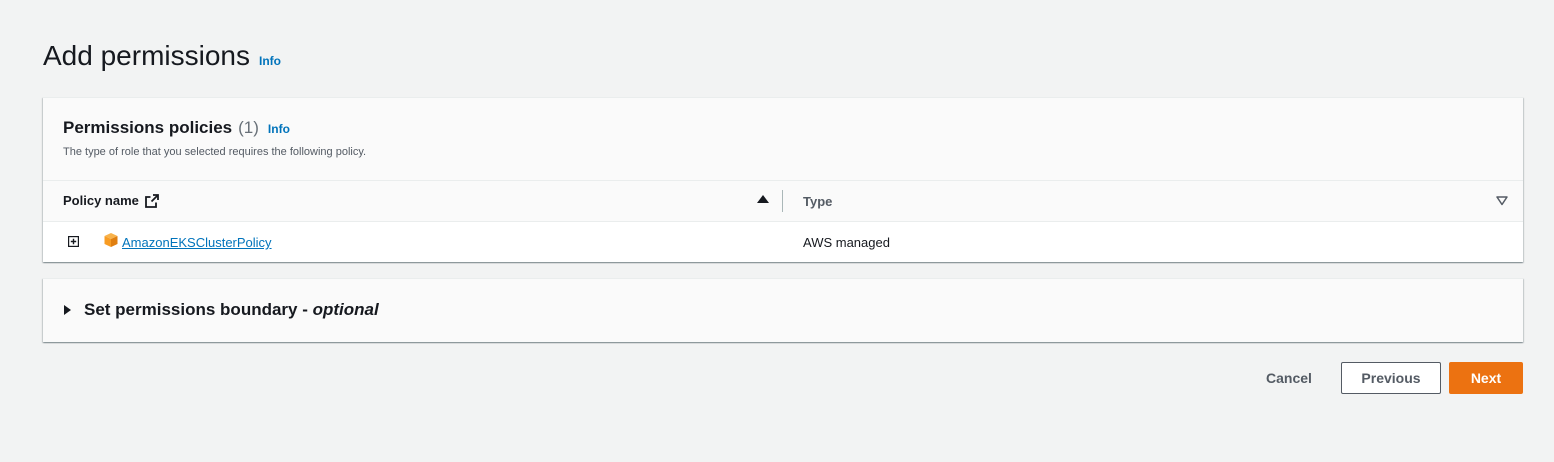  Describe the element at coordinates (101, 200) in the screenshot. I see `column-label-policy-name: Policy name` at that location.